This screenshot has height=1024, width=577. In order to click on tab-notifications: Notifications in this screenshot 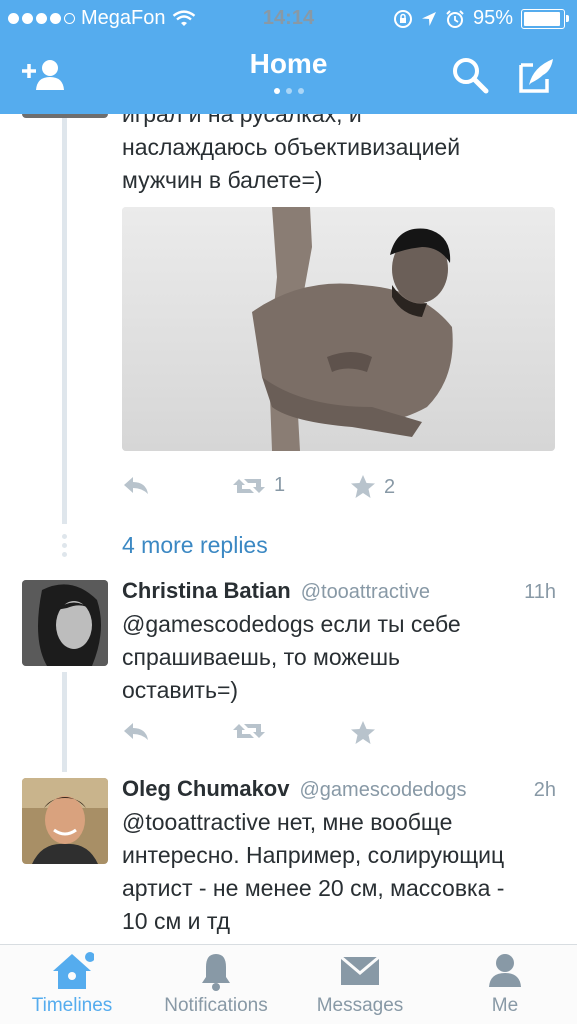, I will do `click(216, 987)`.